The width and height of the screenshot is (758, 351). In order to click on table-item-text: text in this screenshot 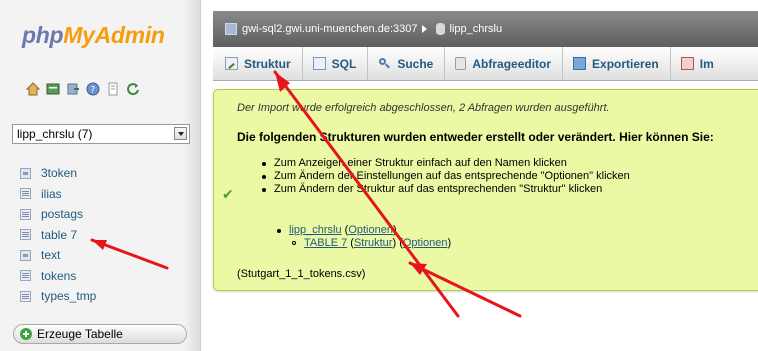, I will do `click(58, 255)`.